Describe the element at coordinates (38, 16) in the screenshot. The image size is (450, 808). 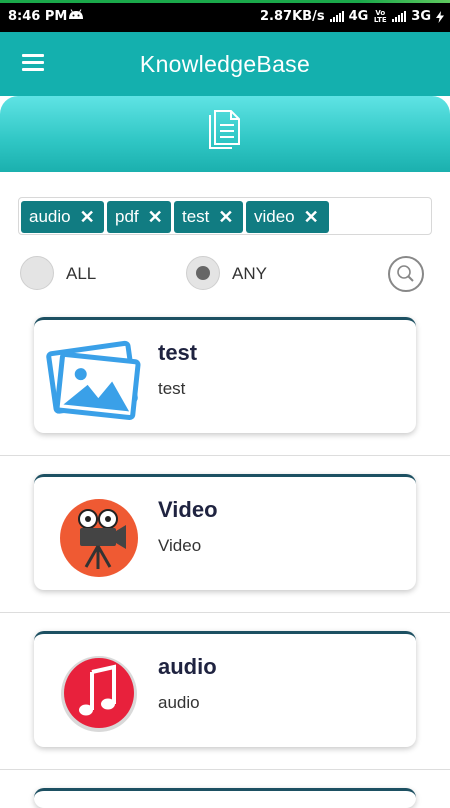
I see `status-time: 8:46 PM` at that location.